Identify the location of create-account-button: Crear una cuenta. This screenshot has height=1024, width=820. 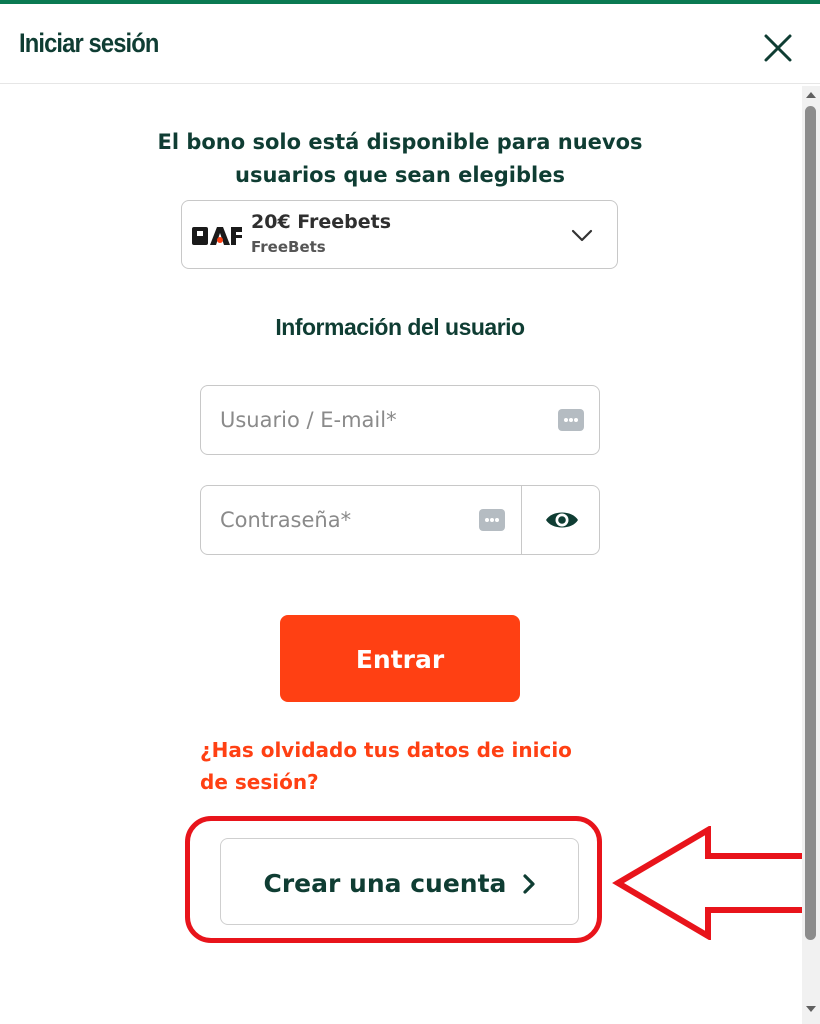
(399, 881).